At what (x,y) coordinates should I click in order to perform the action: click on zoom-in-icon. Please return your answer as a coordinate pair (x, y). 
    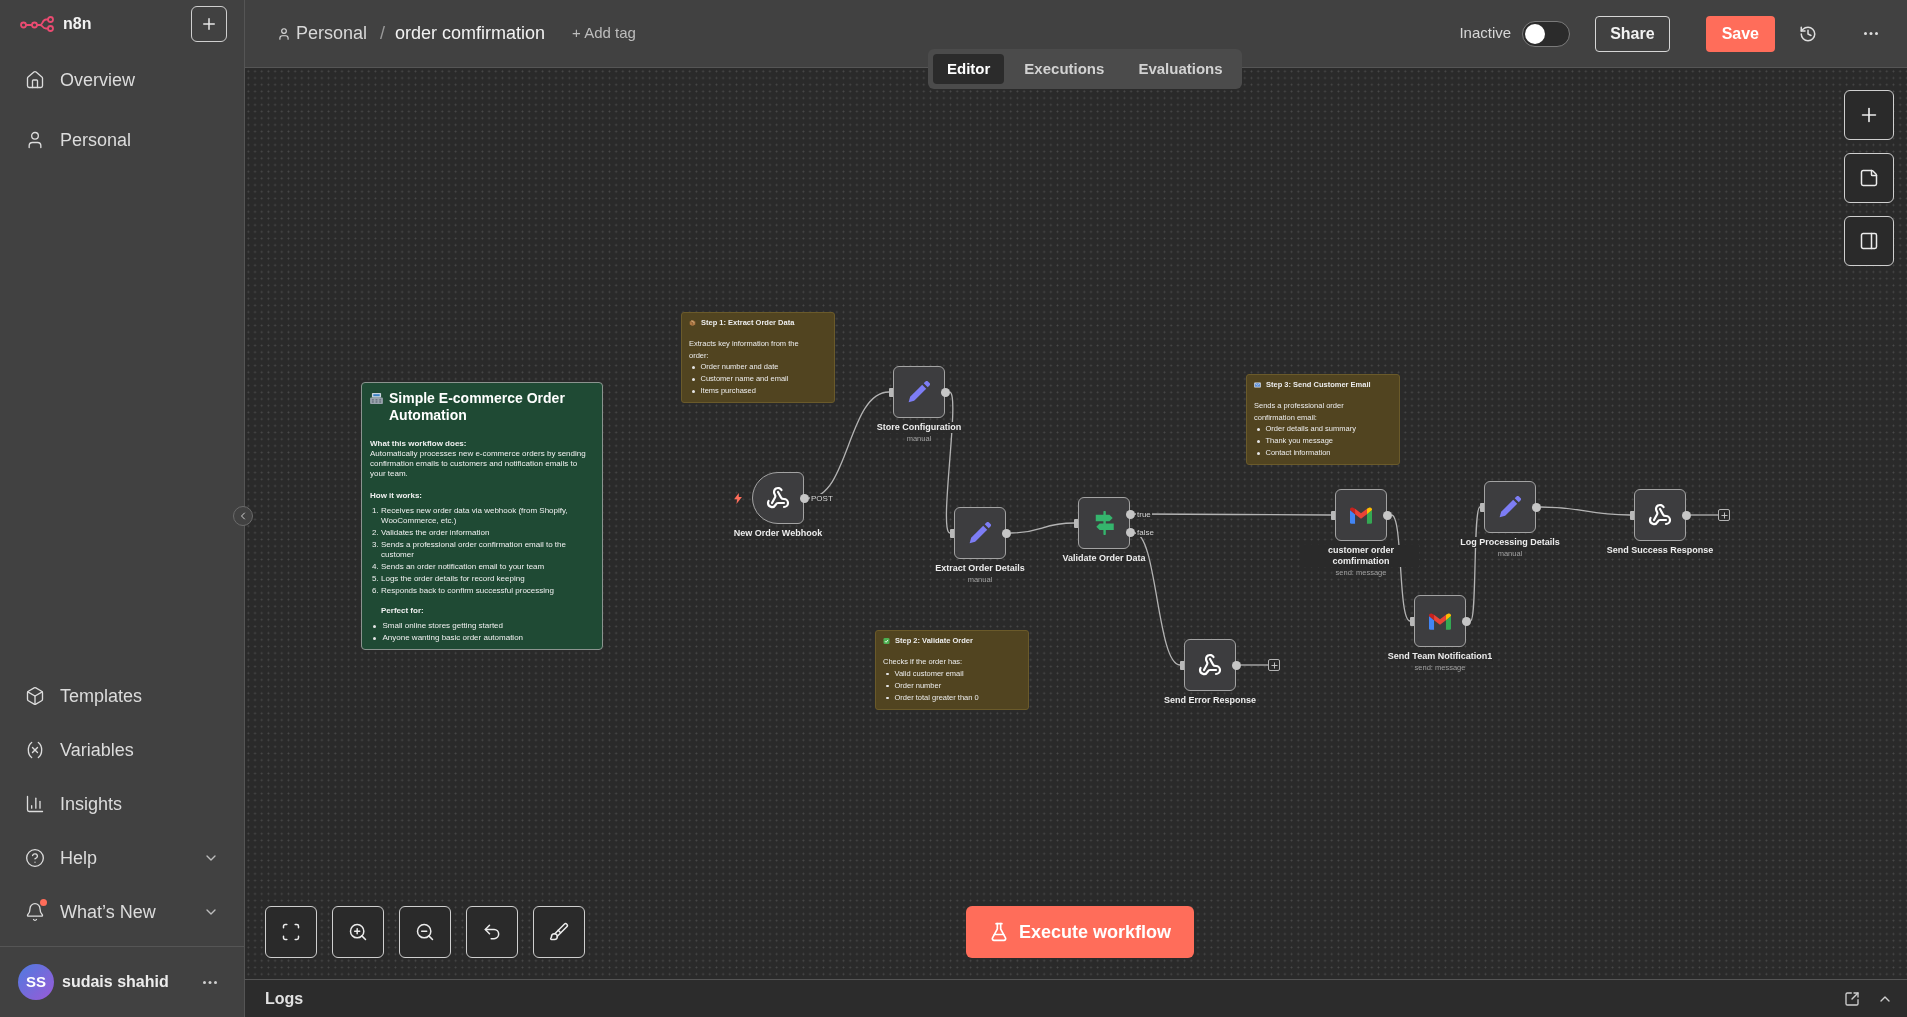
    Looking at the image, I should click on (358, 932).